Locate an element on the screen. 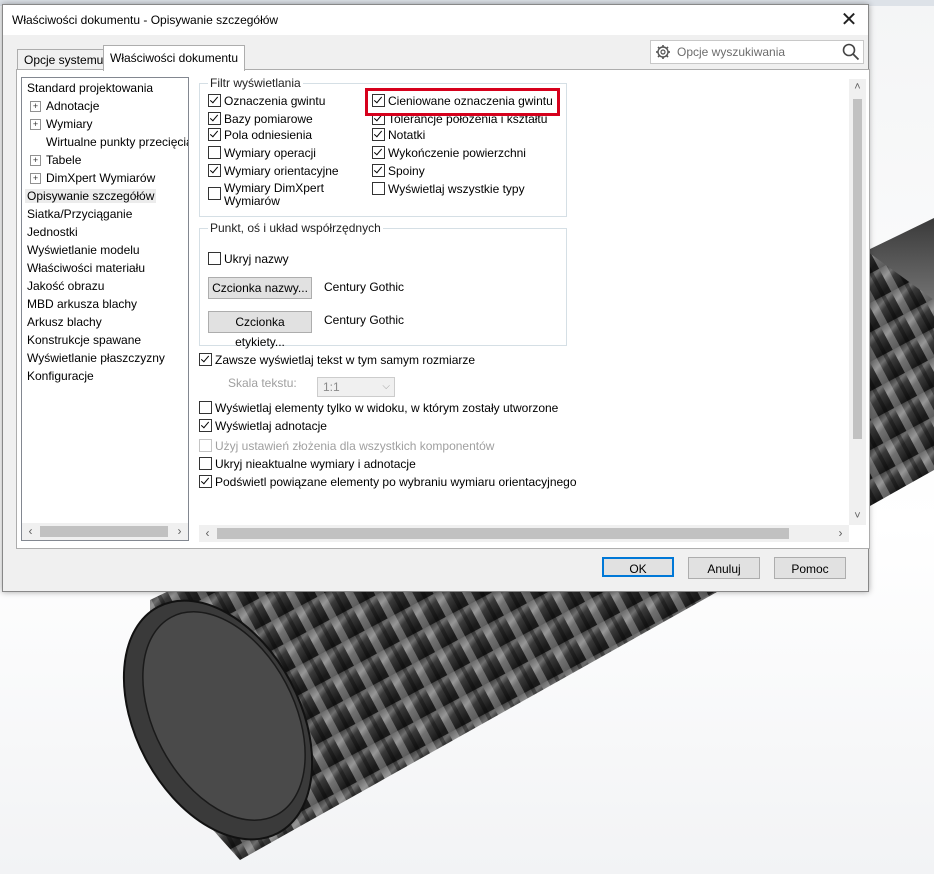  scroll-up-icon: ˄ is located at coordinates (857, 87).